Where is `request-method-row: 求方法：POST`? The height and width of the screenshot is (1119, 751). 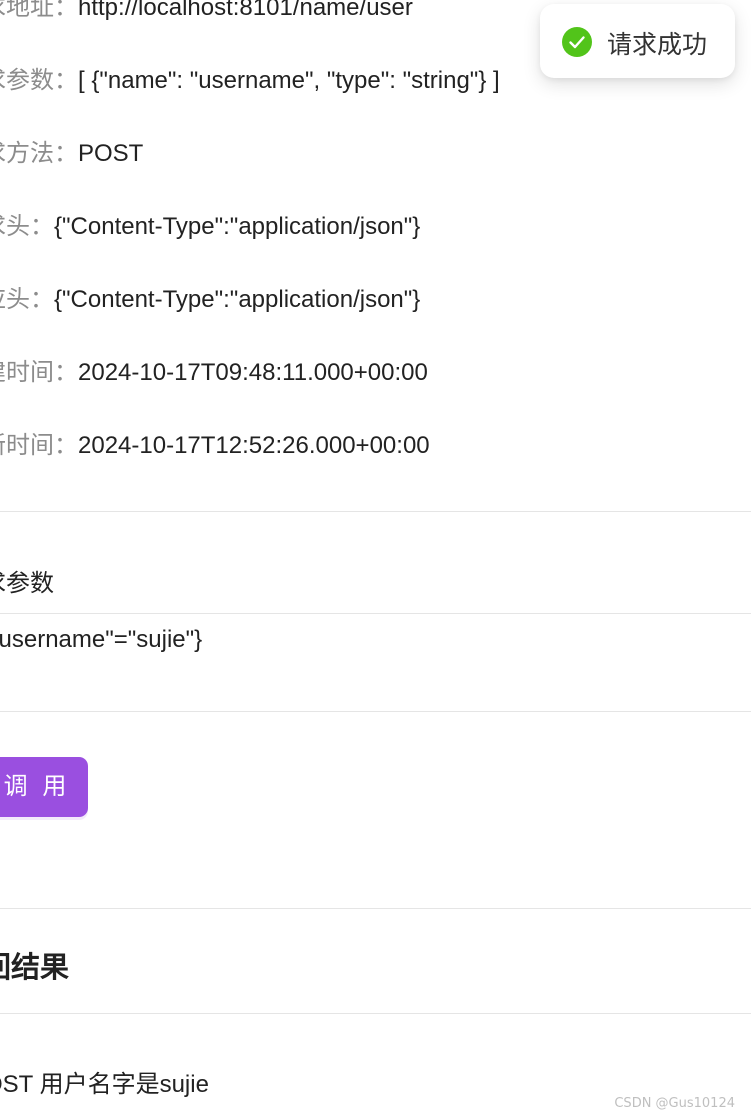
request-method-row: 求方法：POST is located at coordinates (71, 154).